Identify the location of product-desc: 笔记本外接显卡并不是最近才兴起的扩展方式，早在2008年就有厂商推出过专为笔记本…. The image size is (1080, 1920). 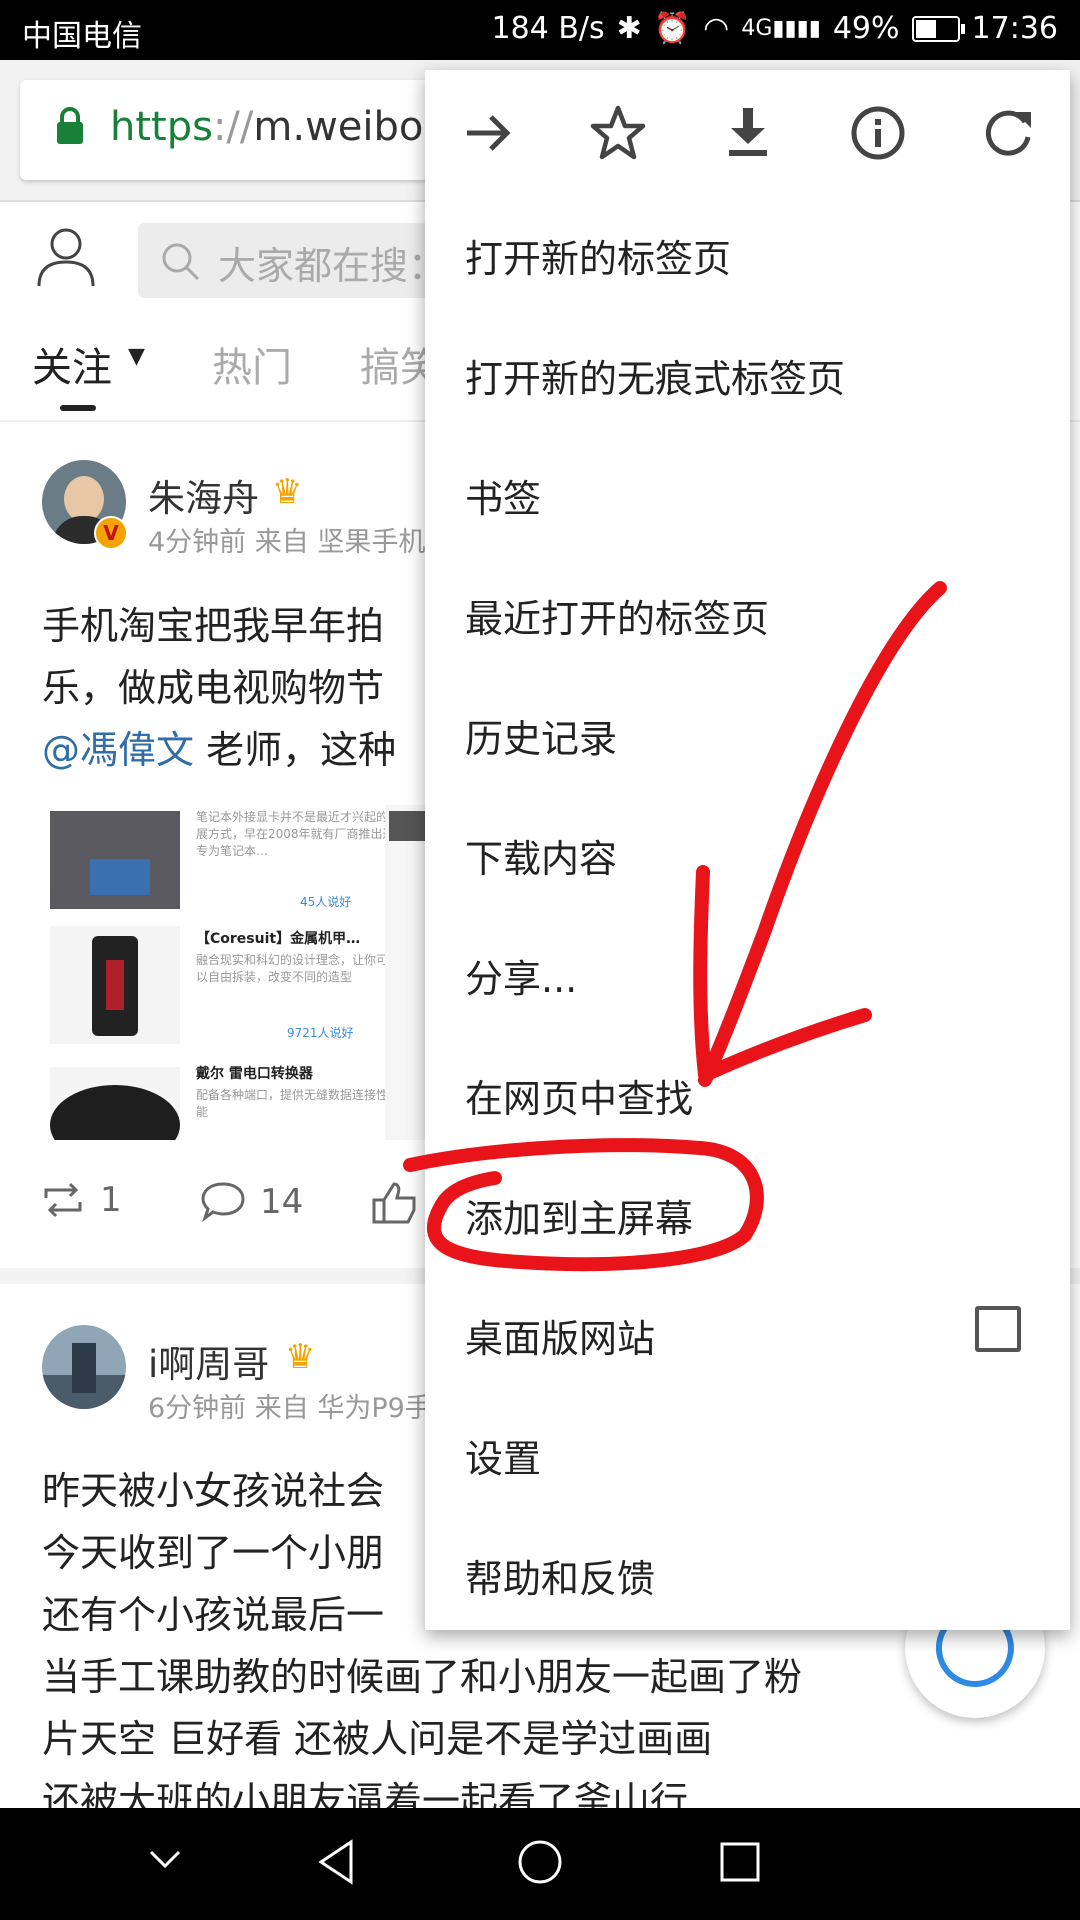
(298, 834).